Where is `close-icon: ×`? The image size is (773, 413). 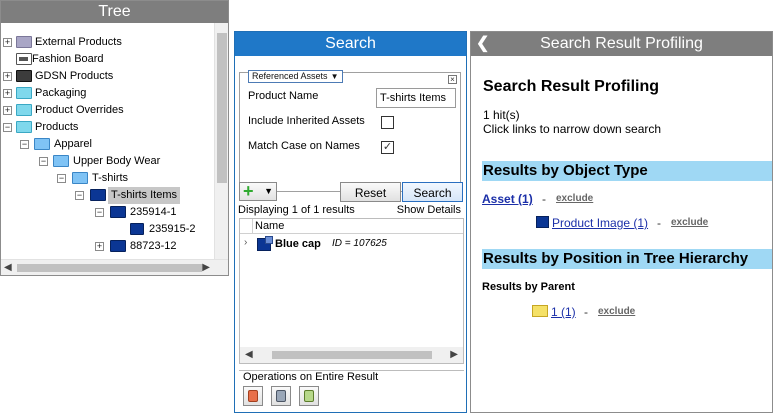
close-icon: × is located at coordinates (452, 79).